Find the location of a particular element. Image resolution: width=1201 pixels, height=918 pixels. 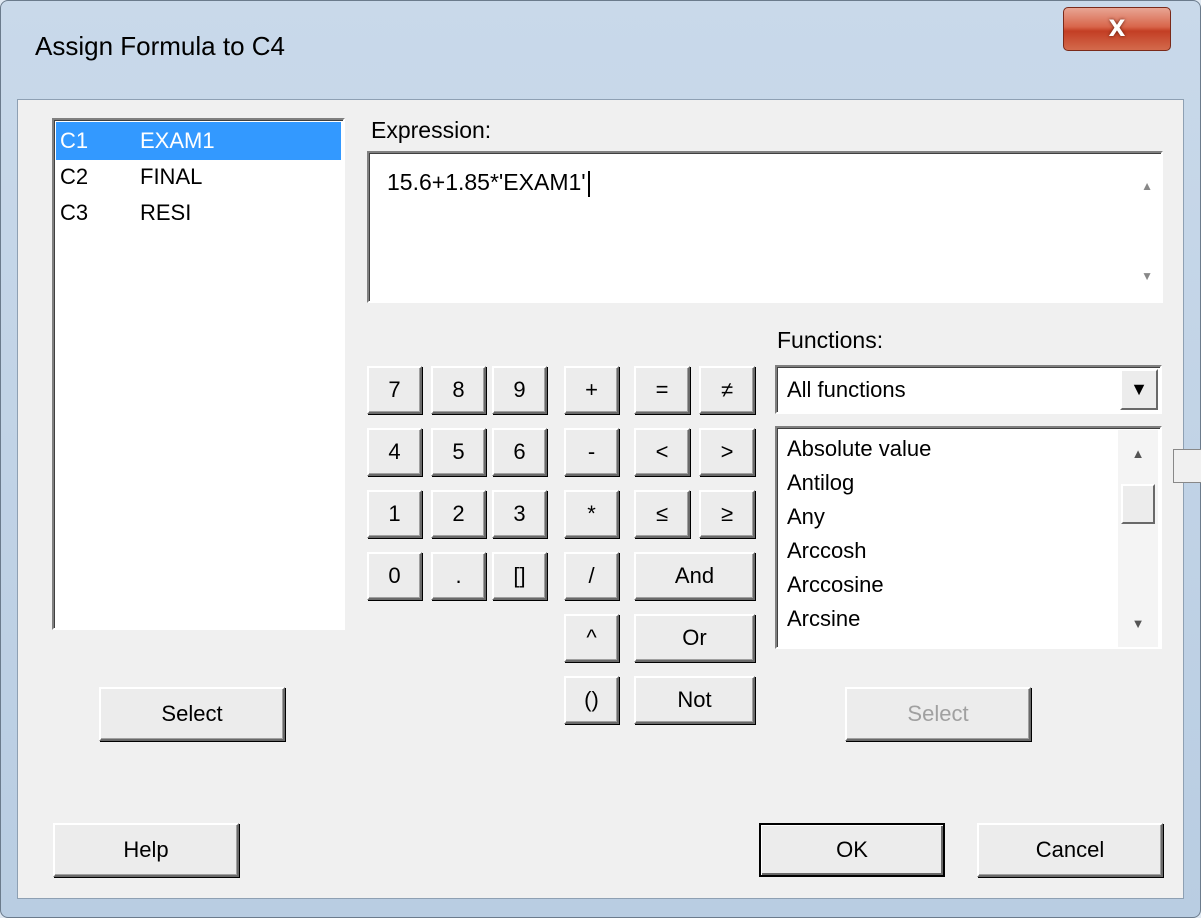

function-item: Absolute value is located at coordinates (859, 449).